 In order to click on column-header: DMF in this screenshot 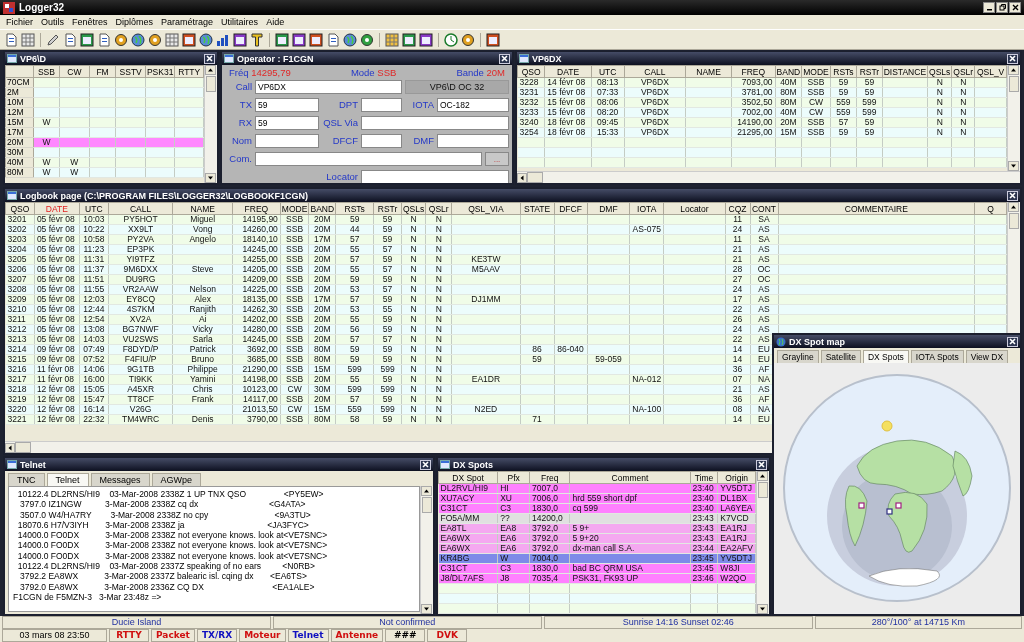, I will do `click(608, 208)`.